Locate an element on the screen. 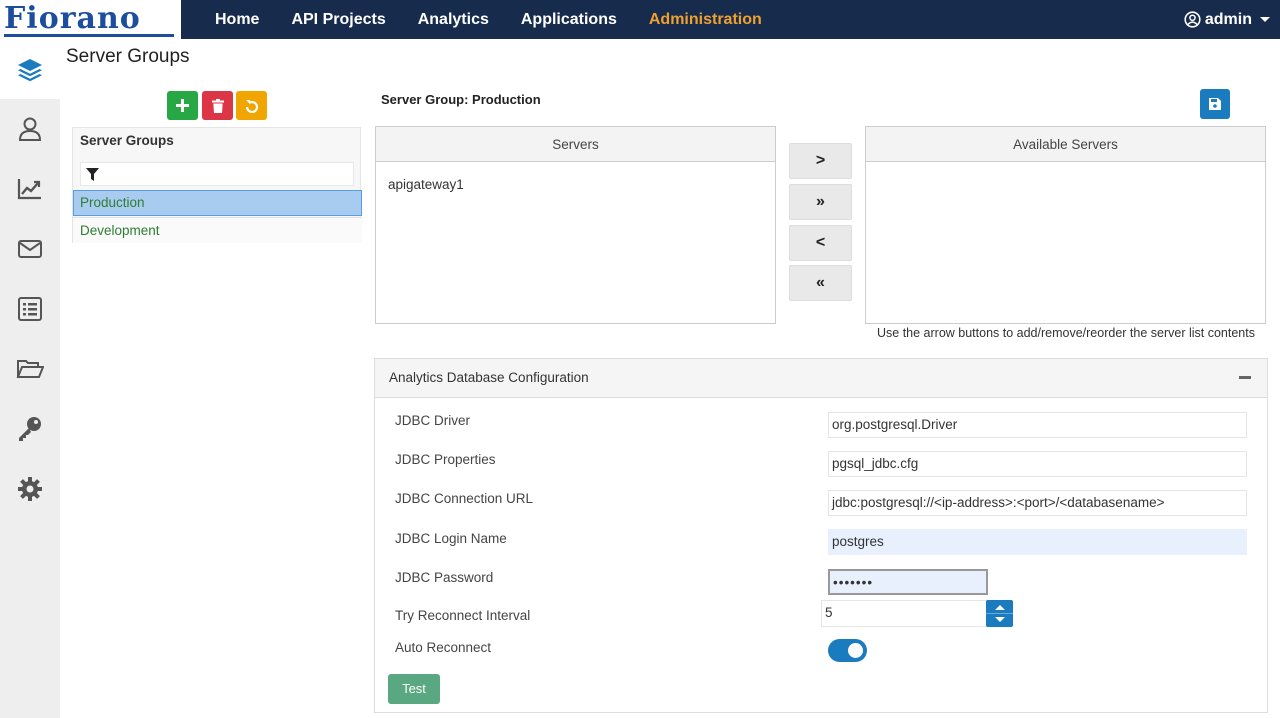  sidebar-server-groups is located at coordinates (30, 69).